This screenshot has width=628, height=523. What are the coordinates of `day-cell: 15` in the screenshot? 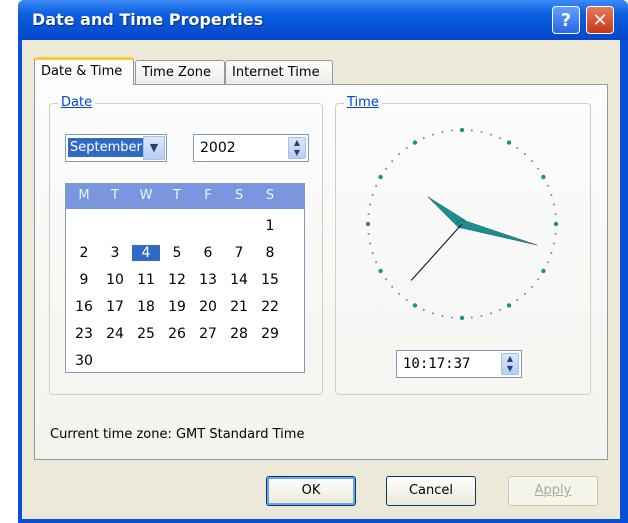 It's located at (270, 280).